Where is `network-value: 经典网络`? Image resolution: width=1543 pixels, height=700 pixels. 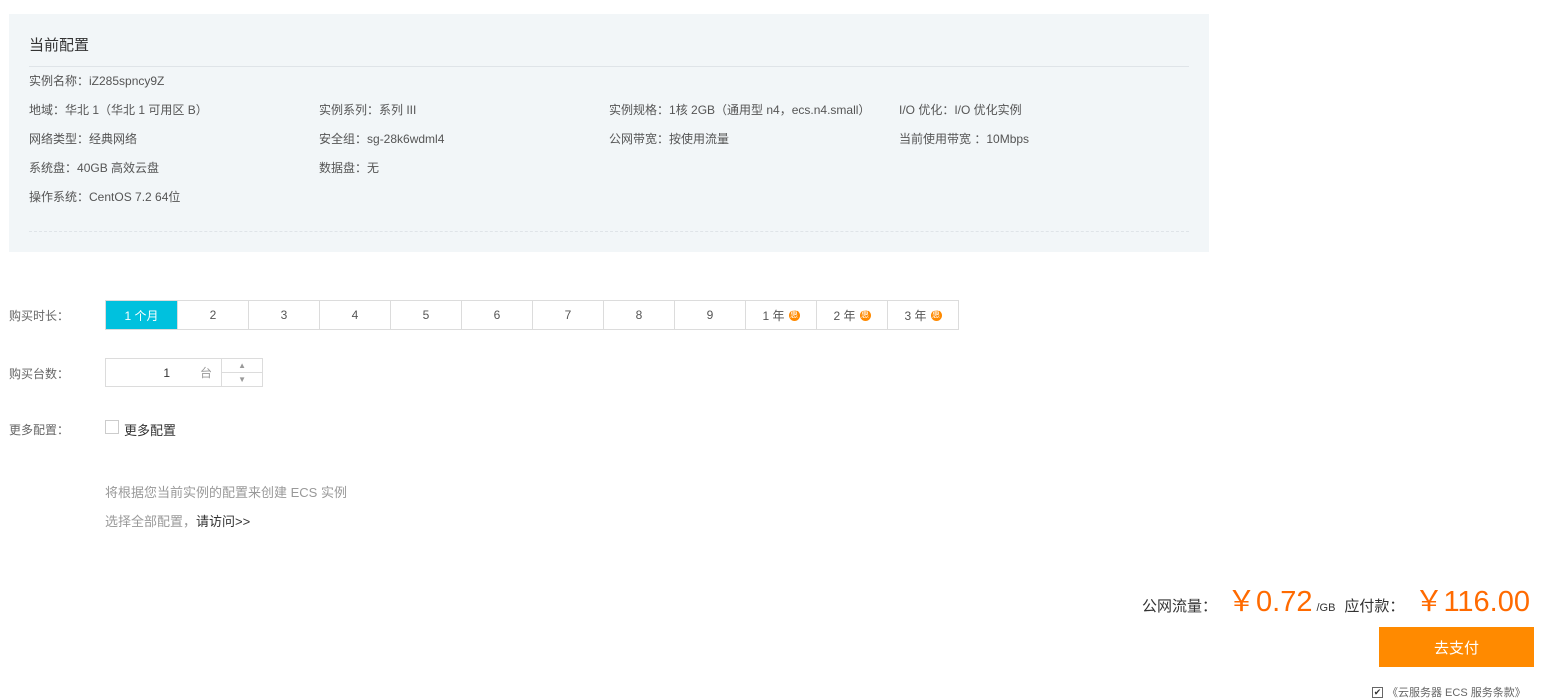
network-value: 经典网络 is located at coordinates (113, 139).